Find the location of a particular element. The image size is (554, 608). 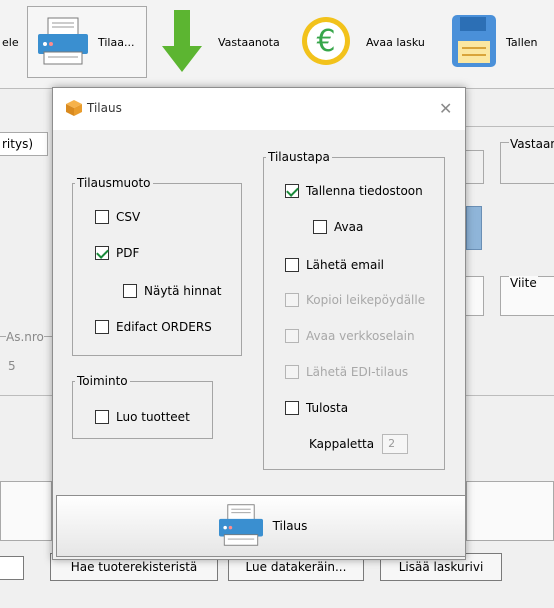

save-toolbar-button: Tallen is located at coordinates (502, 42).